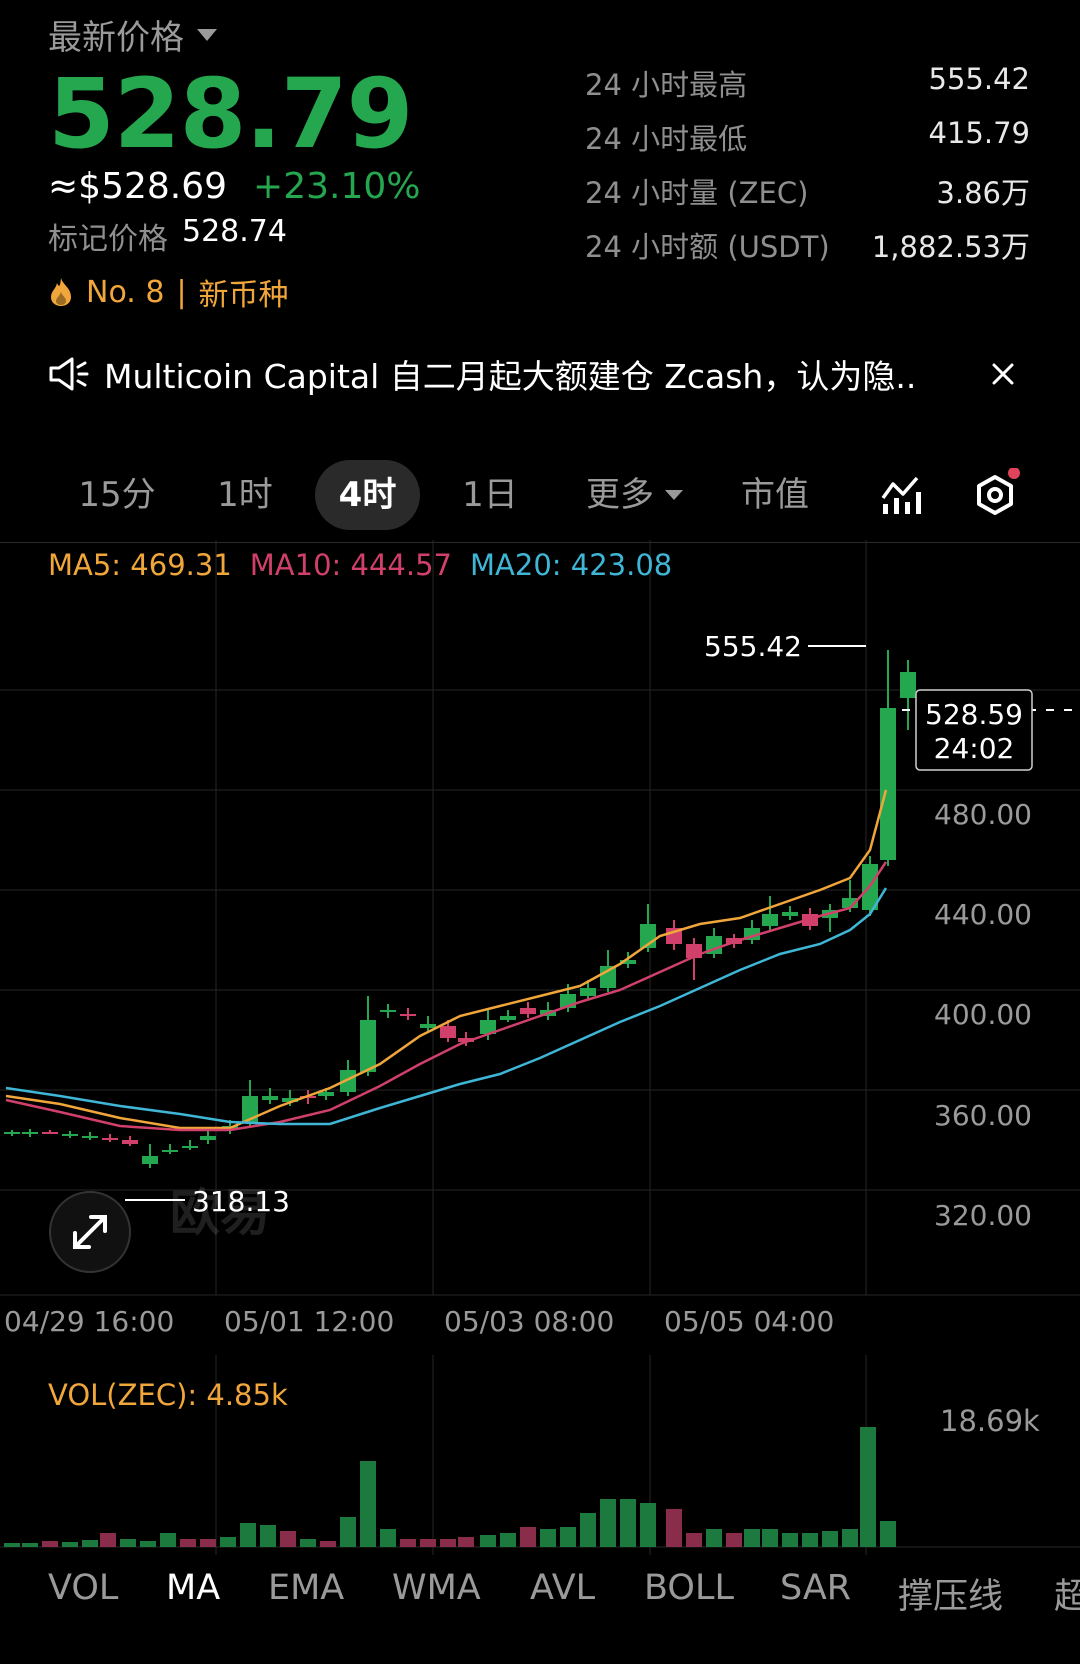  I want to click on interval-tabs: 15分 1时 4时 1日 更多 市值, so click(540, 495).